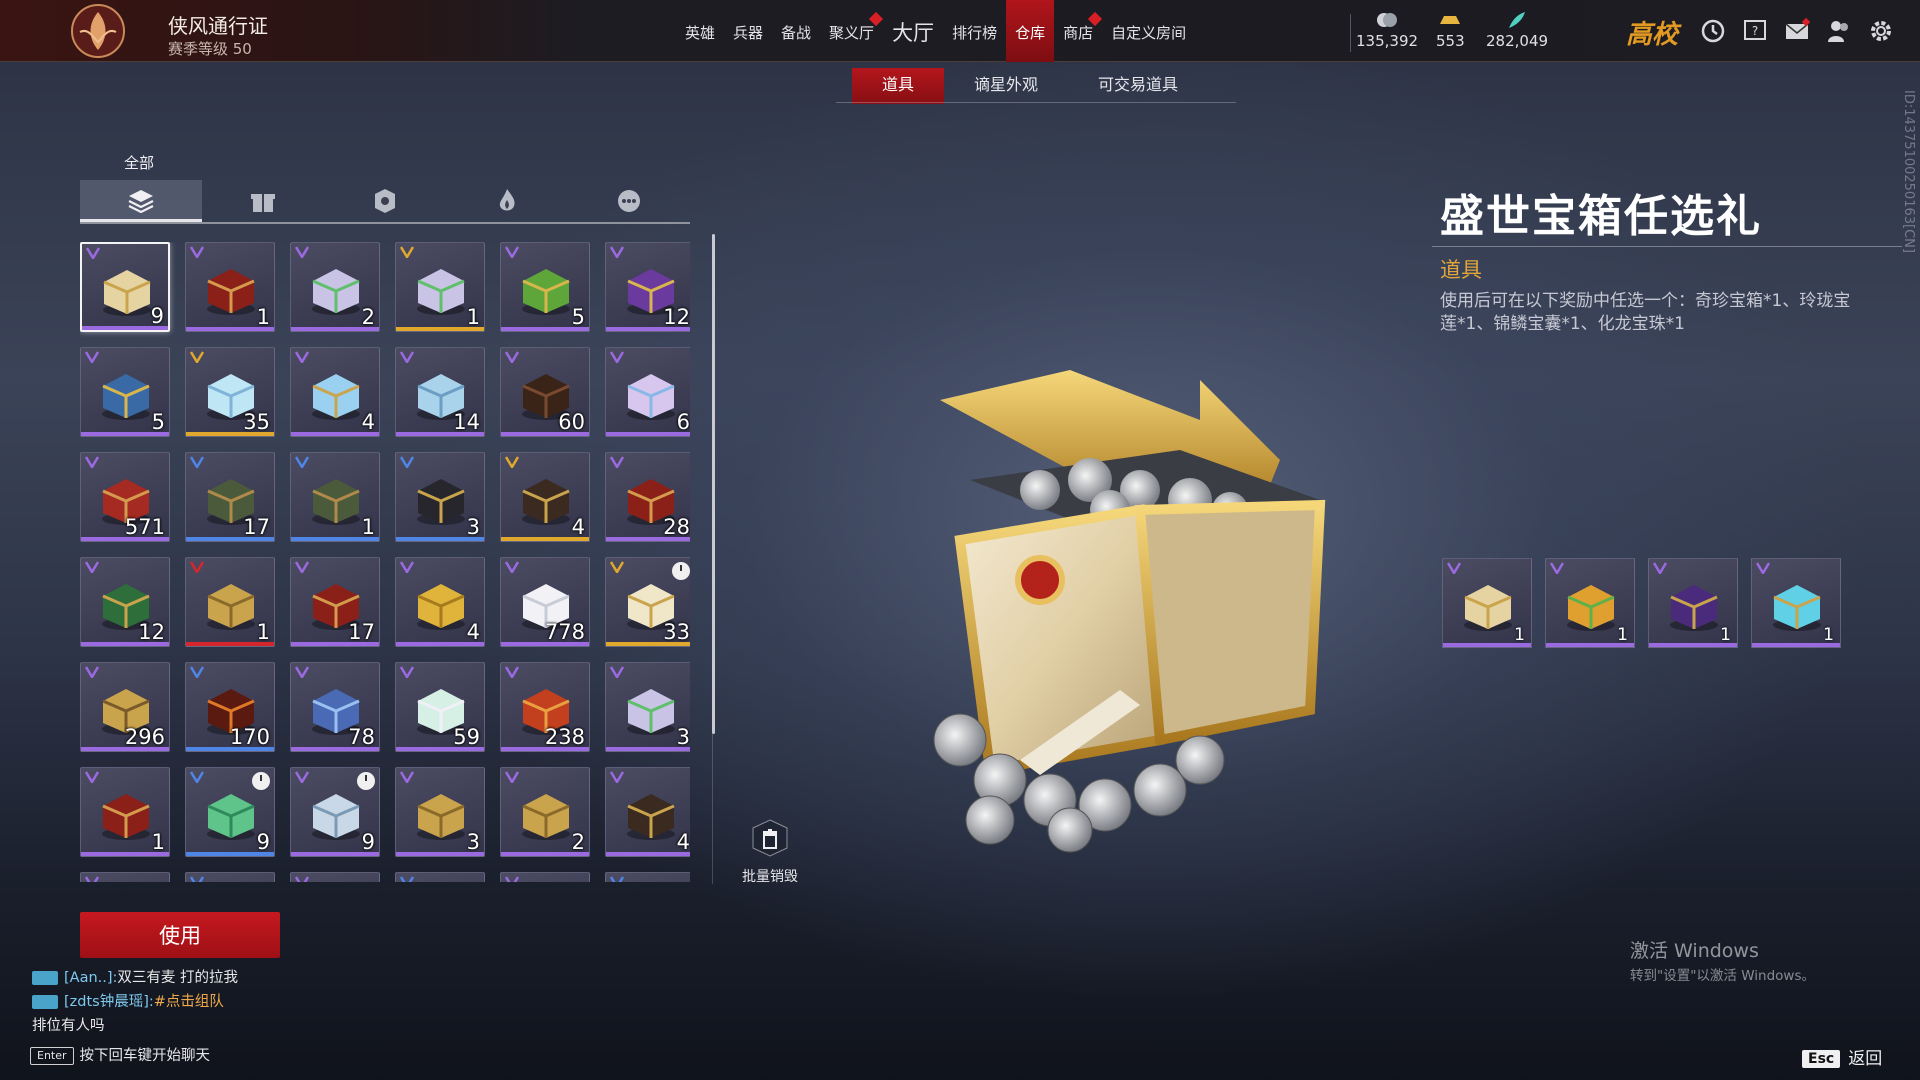 The height and width of the screenshot is (1080, 1920). I want to click on nav-lobby: 大厅, so click(913, 31).